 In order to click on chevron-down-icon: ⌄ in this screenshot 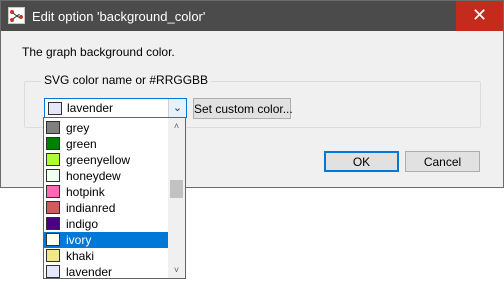, I will do `click(177, 108)`.